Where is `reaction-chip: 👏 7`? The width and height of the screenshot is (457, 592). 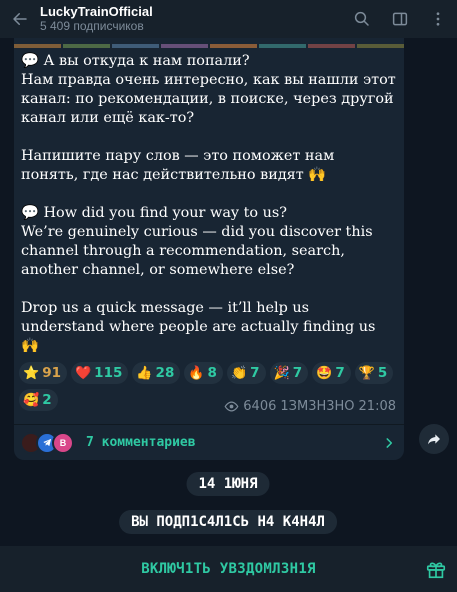
reaction-chip: 👏 7 is located at coordinates (246, 373).